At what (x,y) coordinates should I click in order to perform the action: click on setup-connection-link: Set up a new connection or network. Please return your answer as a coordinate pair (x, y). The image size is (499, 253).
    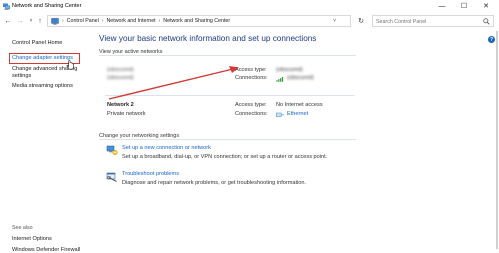
    Looking at the image, I should click on (166, 148).